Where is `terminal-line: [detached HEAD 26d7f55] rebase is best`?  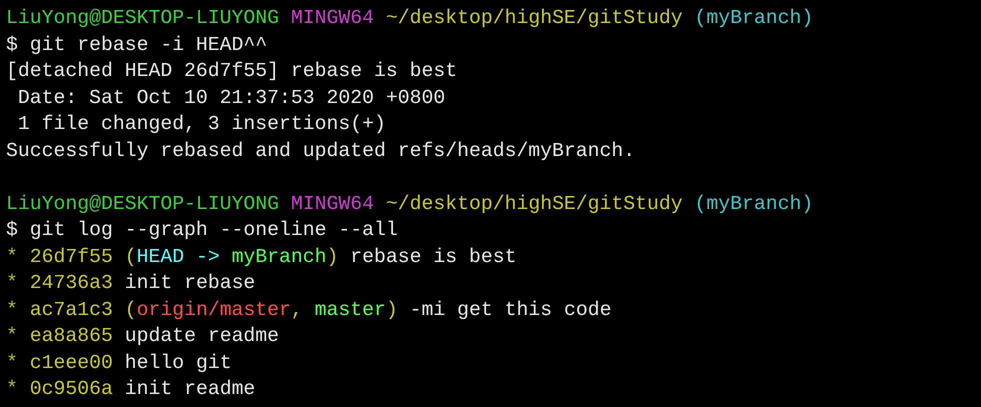 terminal-line: [detached HEAD 26d7f55] rebase is best is located at coordinates (232, 71).